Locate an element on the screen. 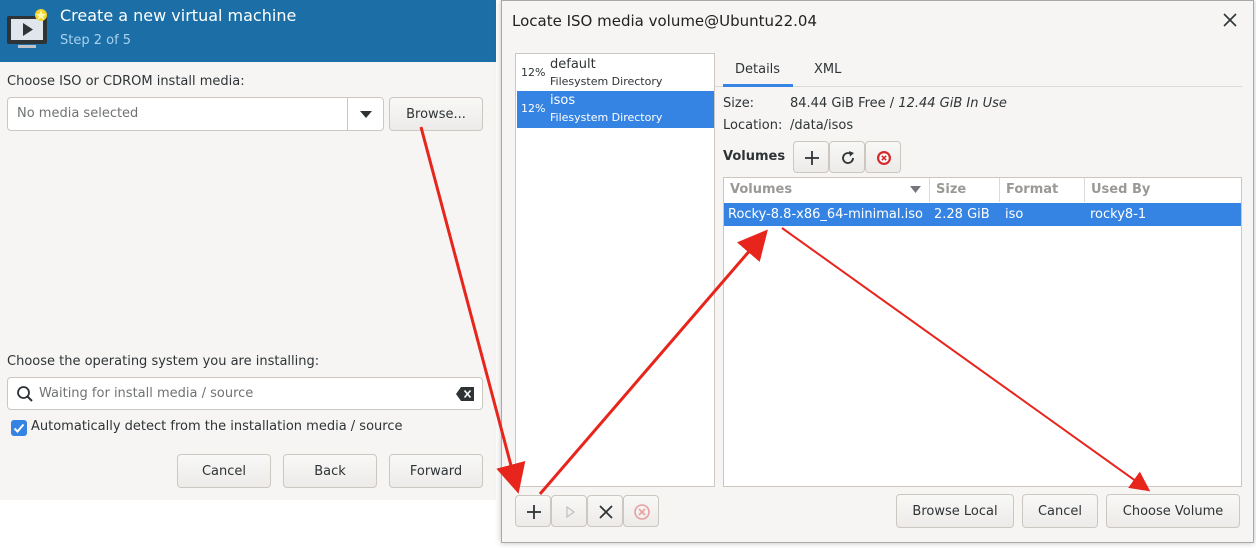 The image size is (1256, 548). arrow-browse-to-add is located at coordinates (472, 310).